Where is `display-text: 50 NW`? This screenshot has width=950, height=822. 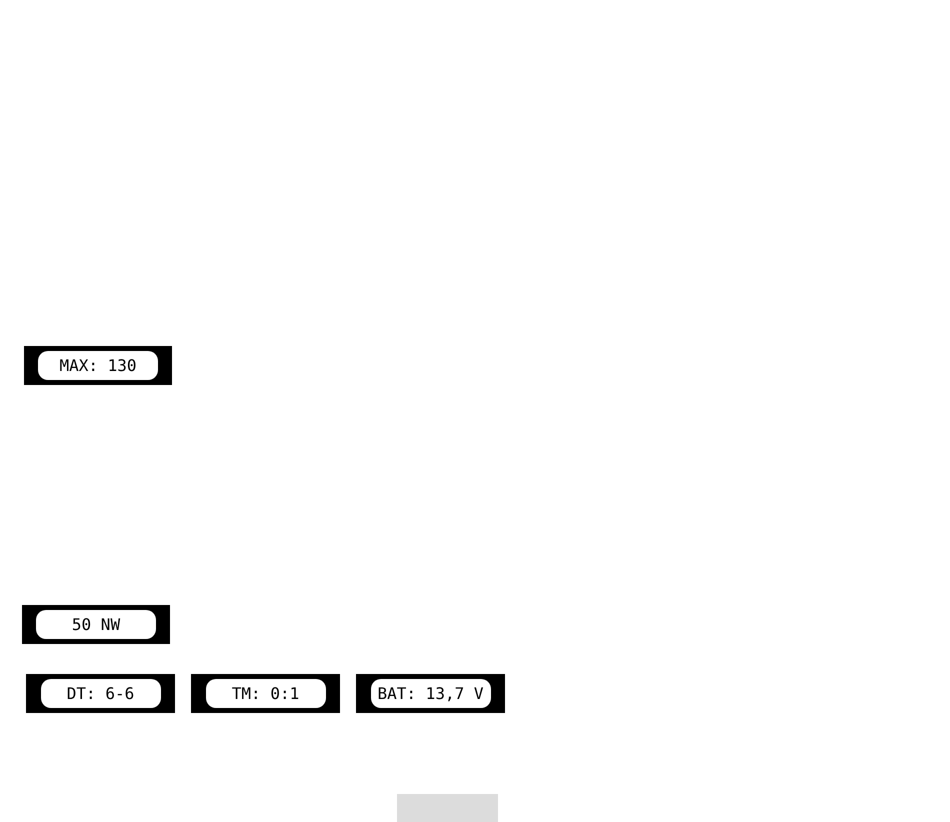 display-text: 50 NW is located at coordinates (96, 624).